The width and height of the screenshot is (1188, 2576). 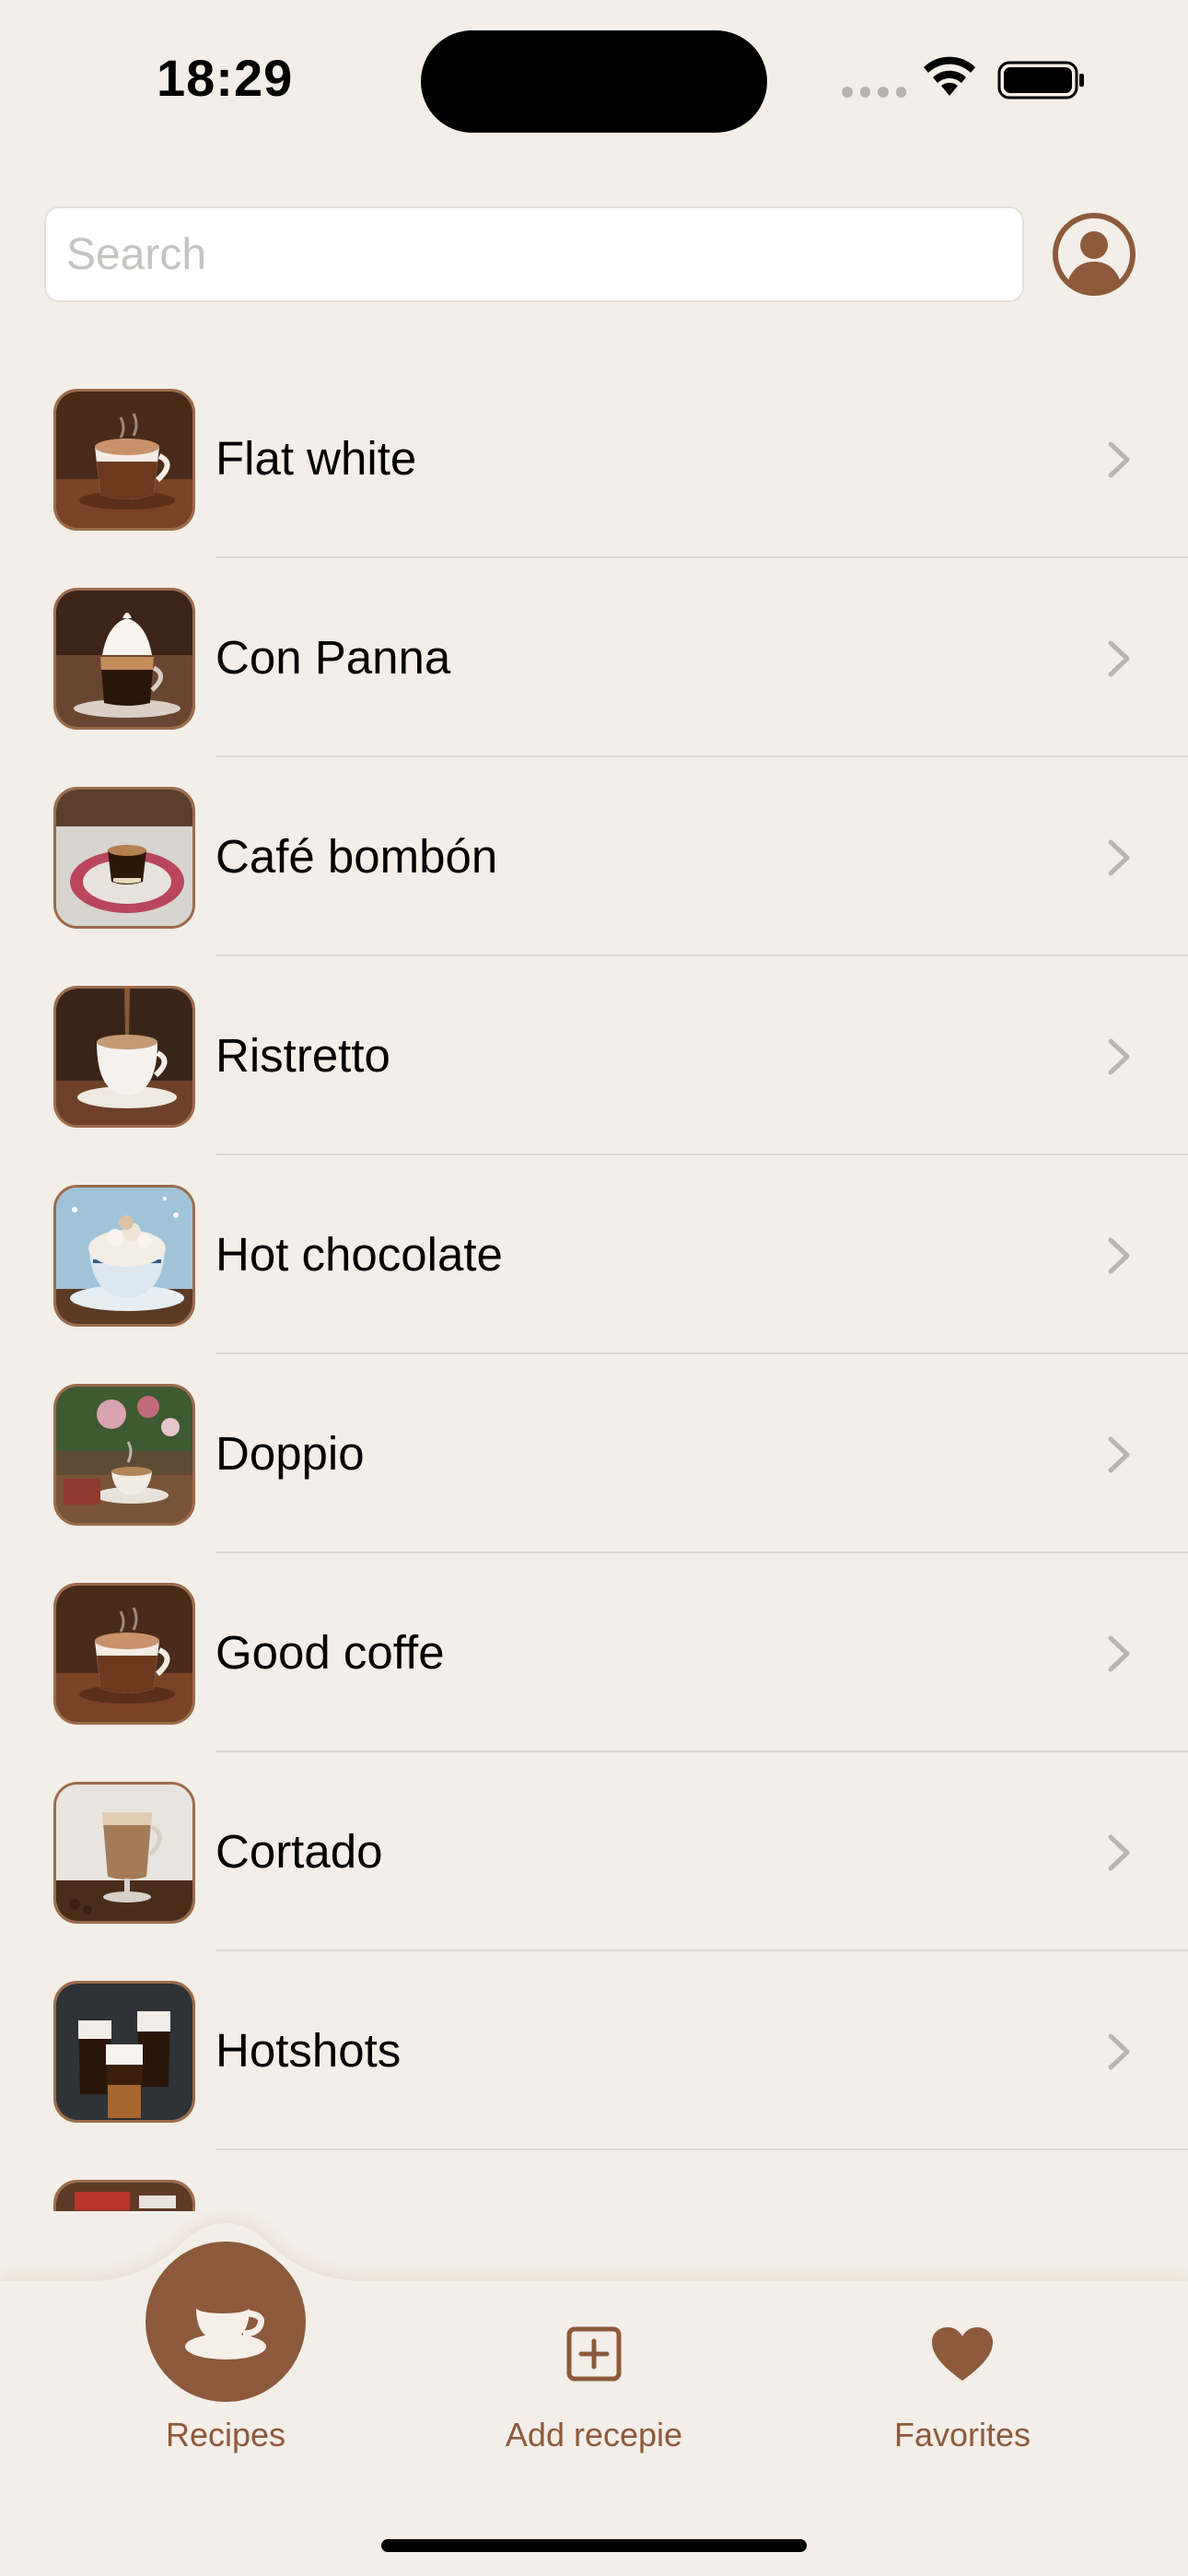 I want to click on recipe-row: Cortado, so click(x=594, y=1851).